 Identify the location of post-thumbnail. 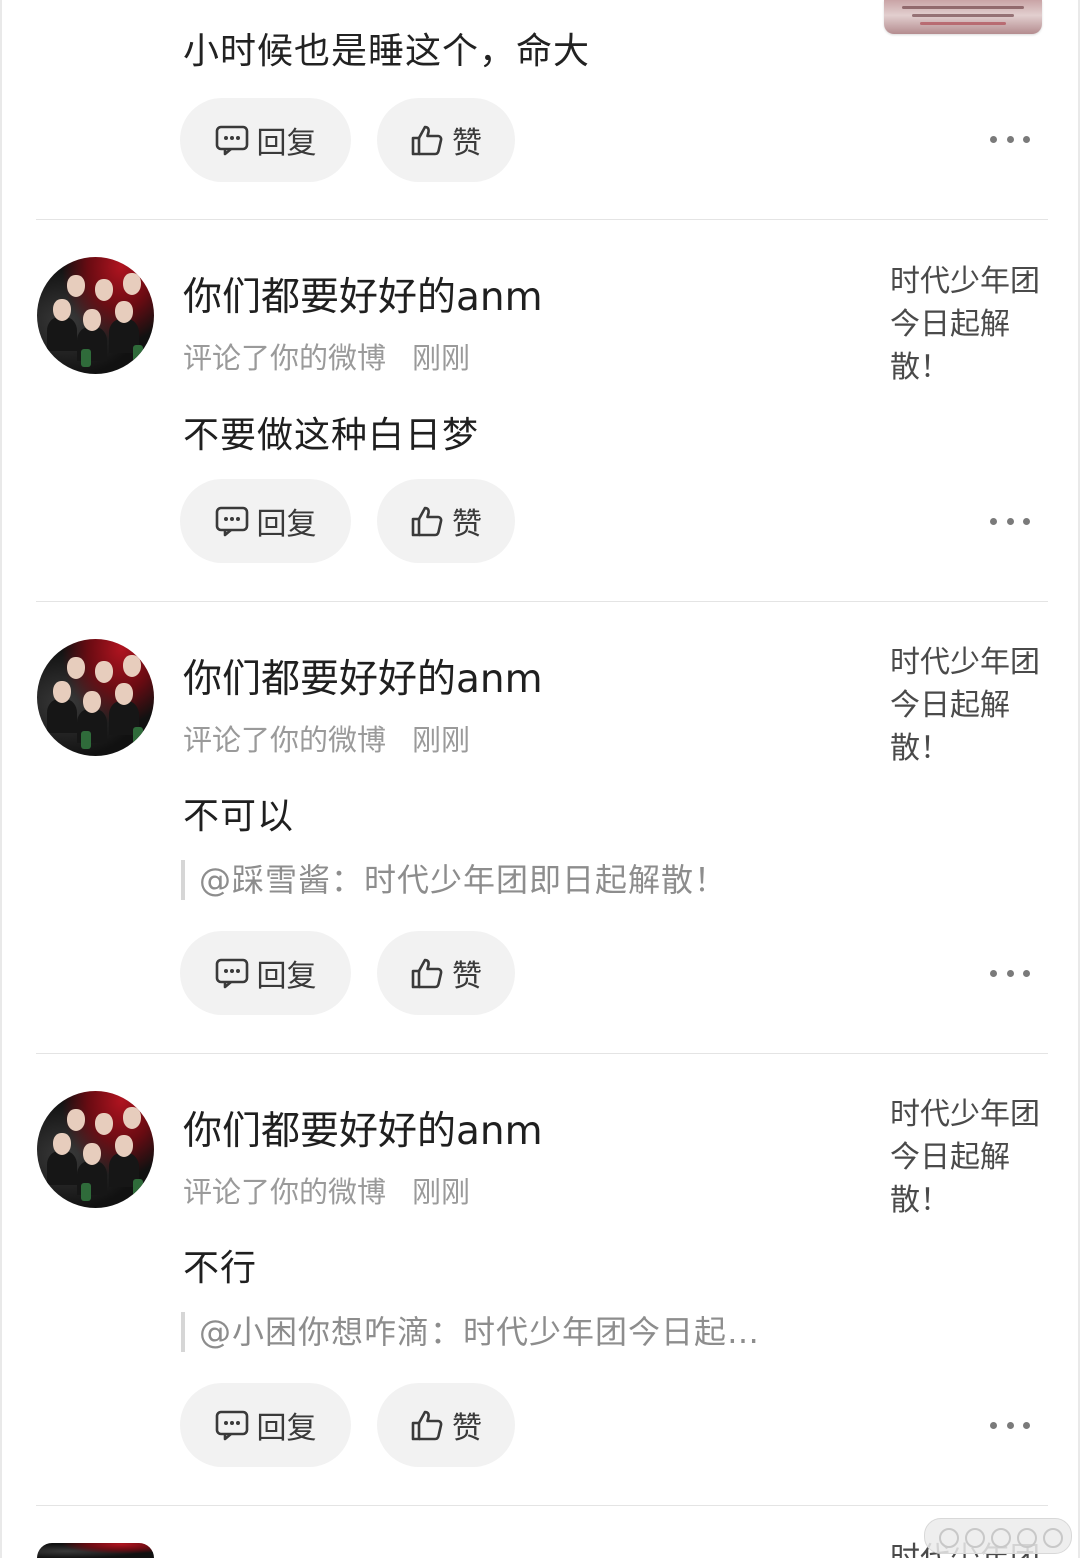
(963, 17).